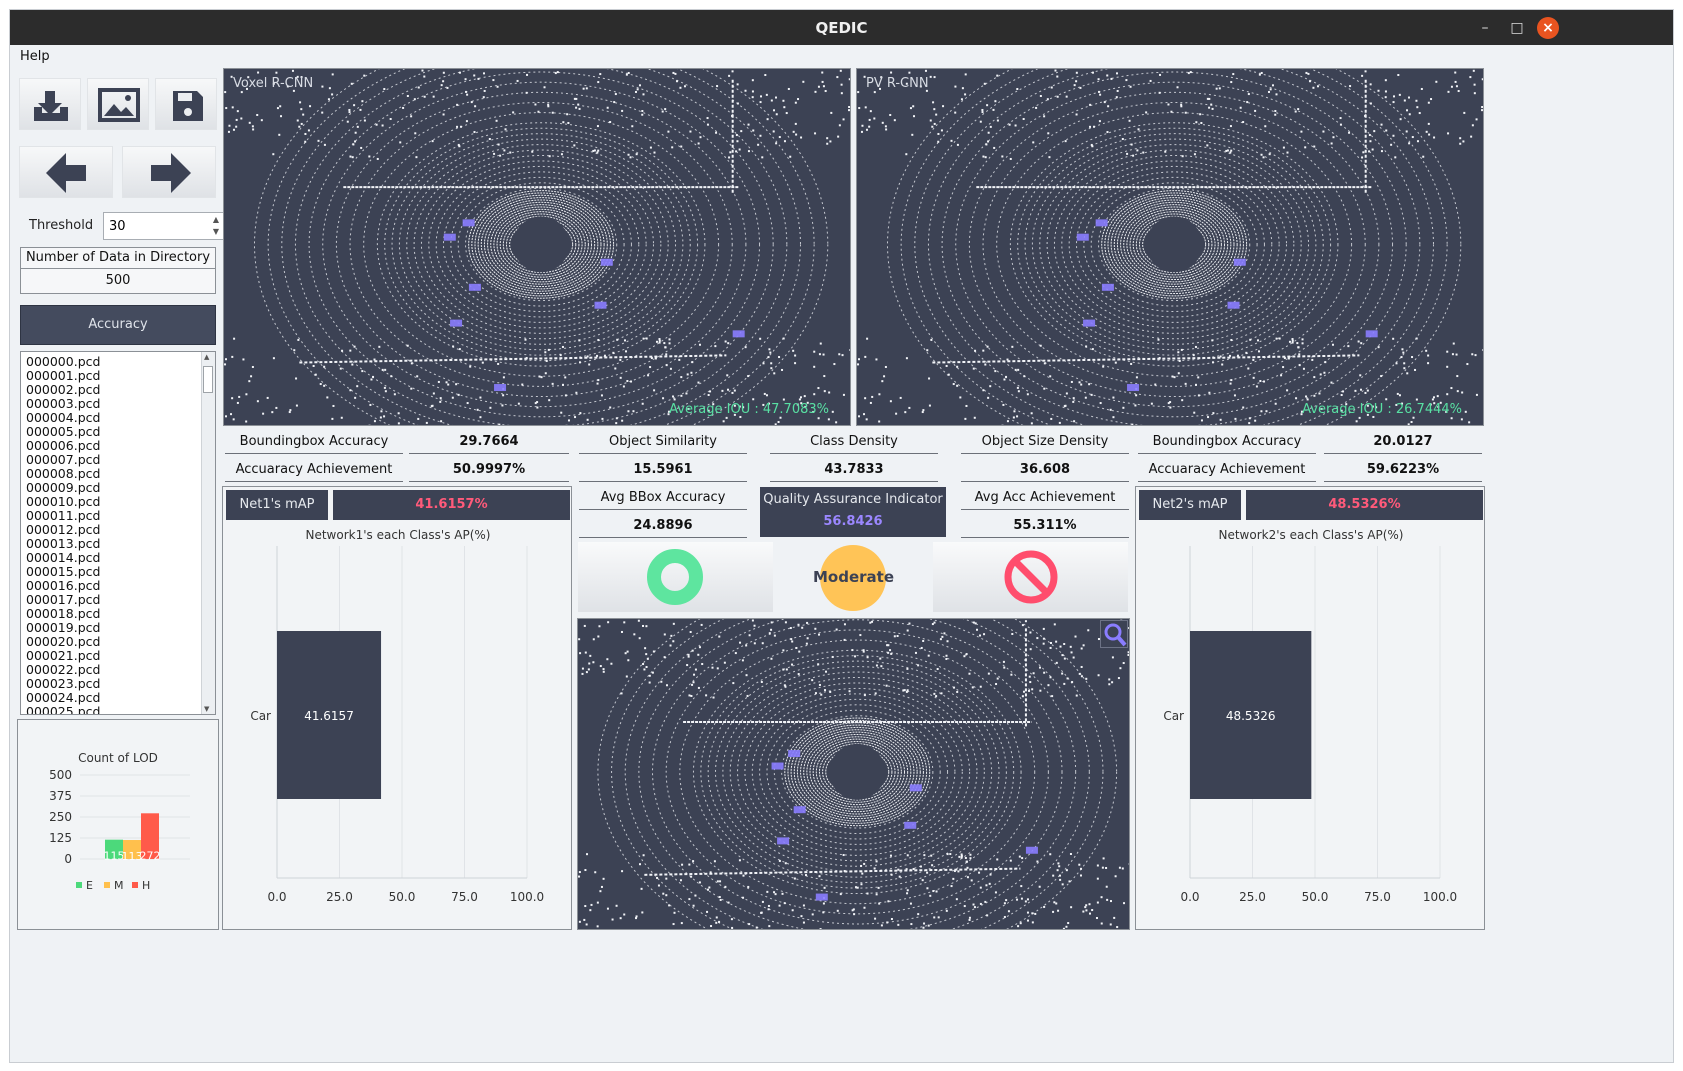  Describe the element at coordinates (1114, 634) in the screenshot. I see `zoom-button` at that location.